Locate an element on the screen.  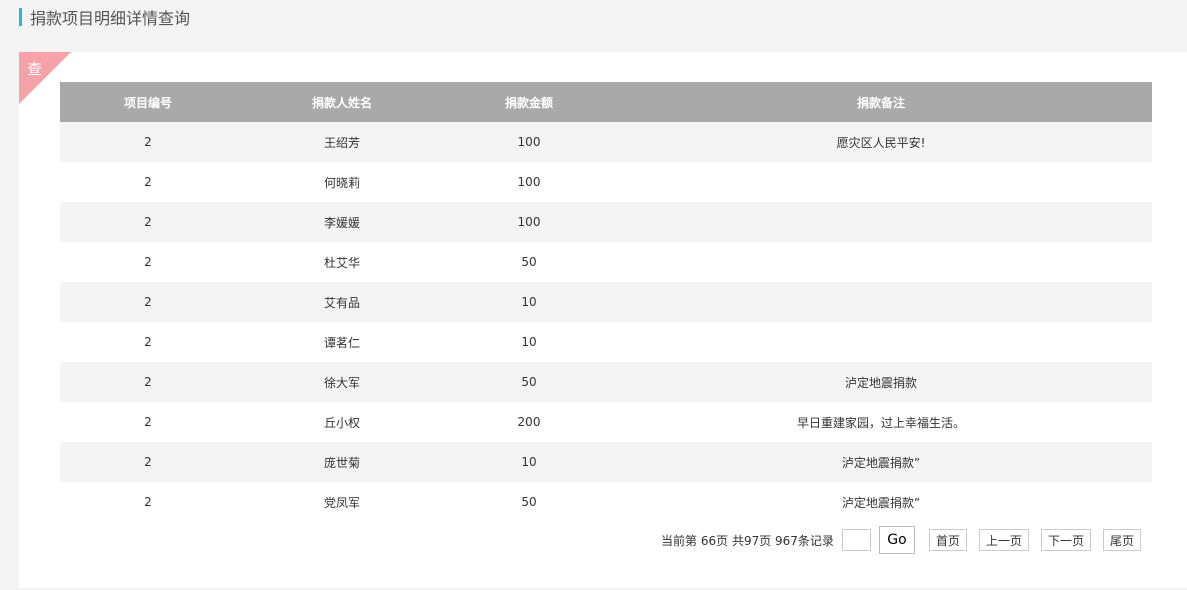
table-row: 2 艾有品 10 is located at coordinates (606, 302).